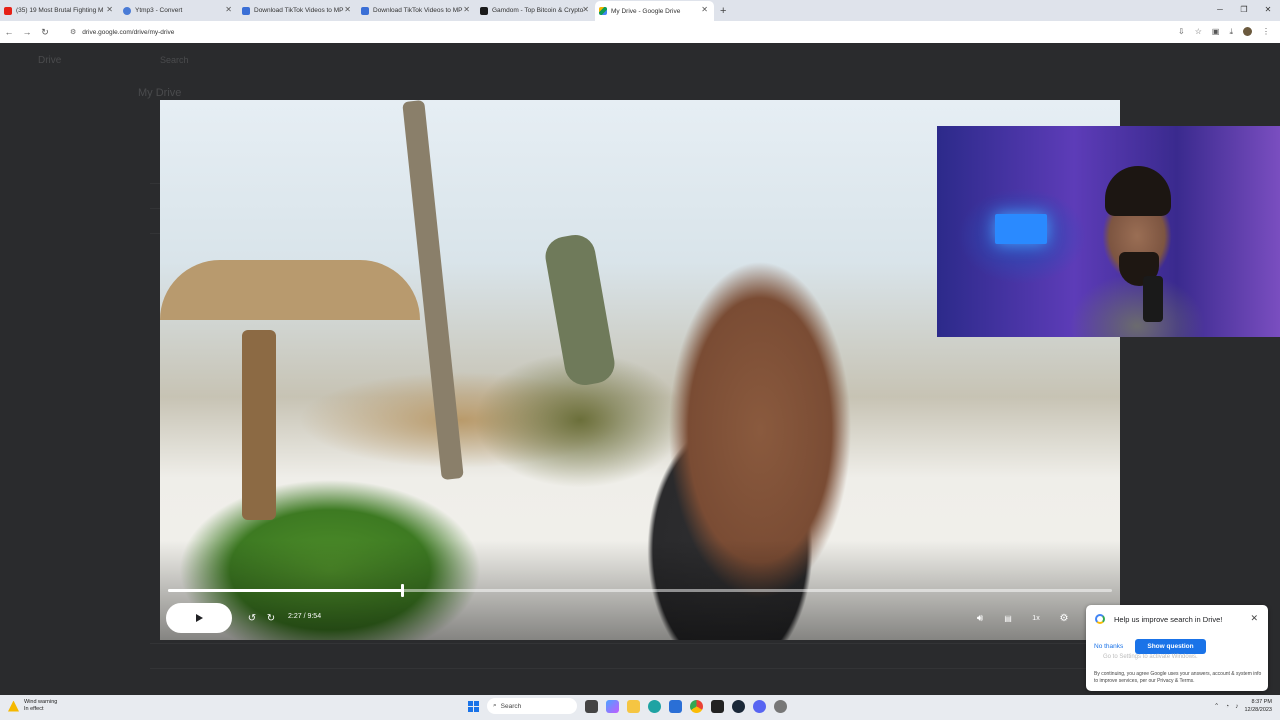 Image resolution: width=1280 pixels, height=720 pixels. I want to click on address-bar: ⚙ drive.google.com/drive/my-drive, so click(594, 32).